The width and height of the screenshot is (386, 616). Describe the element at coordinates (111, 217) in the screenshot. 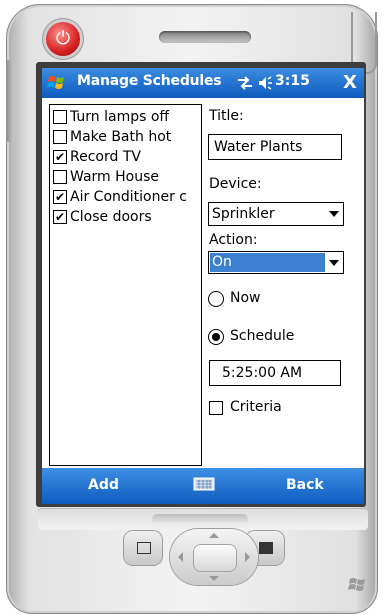

I see `item-label: Close doors` at that location.